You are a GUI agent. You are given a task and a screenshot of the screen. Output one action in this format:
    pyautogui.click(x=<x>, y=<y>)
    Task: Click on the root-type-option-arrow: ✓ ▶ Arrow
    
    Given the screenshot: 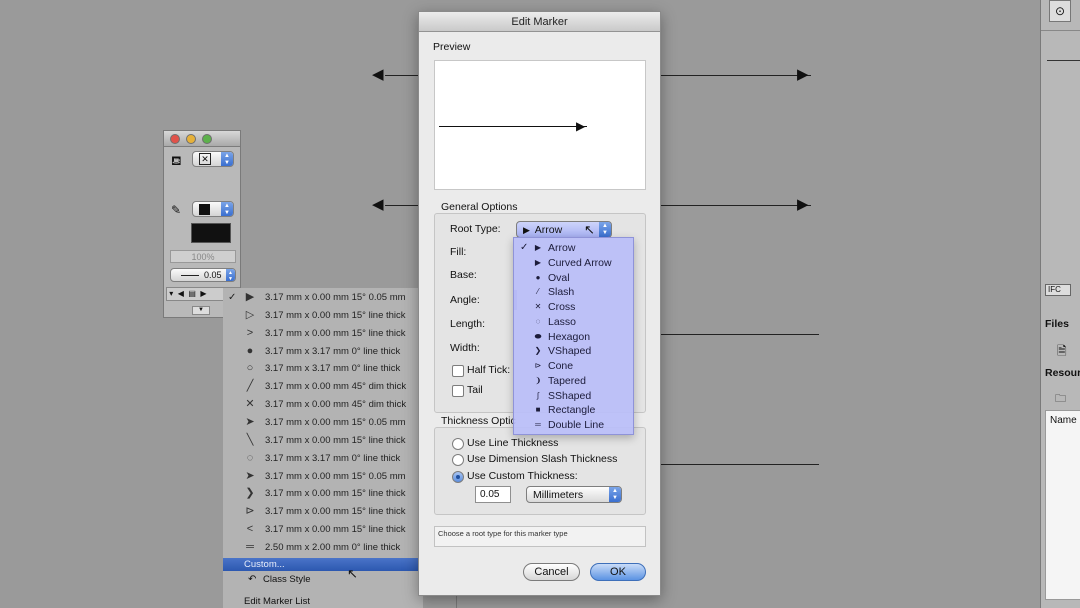 What is the action you would take?
    pyautogui.click(x=573, y=248)
    